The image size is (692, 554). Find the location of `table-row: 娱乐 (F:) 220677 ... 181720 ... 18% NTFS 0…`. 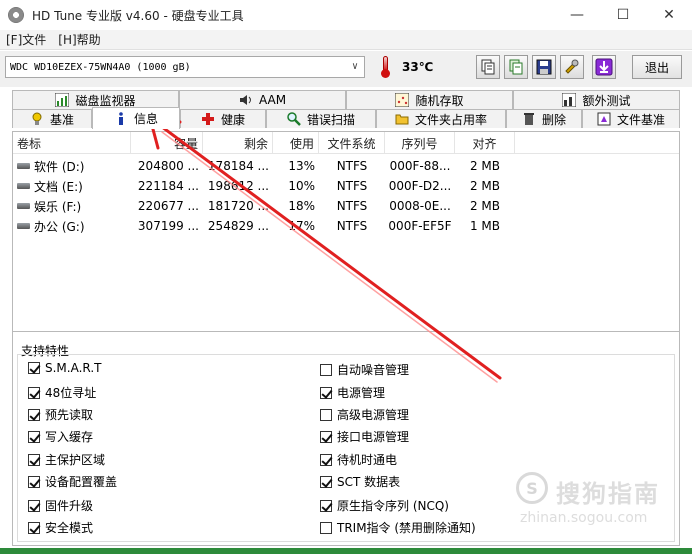

table-row: 娱乐 (F:) 220677 ... 181720 ... 18% NTFS 0… is located at coordinates (273, 206).